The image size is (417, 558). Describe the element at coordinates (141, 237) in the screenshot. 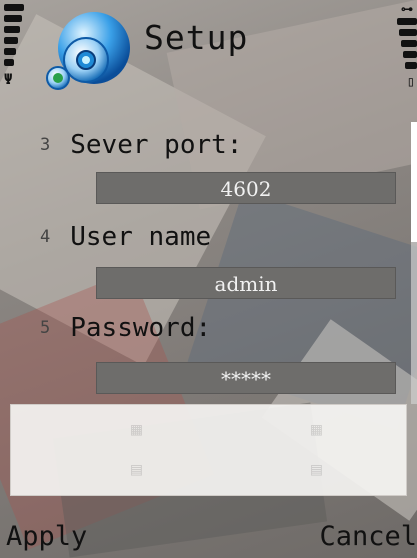

I see `field-label-text: User name` at that location.